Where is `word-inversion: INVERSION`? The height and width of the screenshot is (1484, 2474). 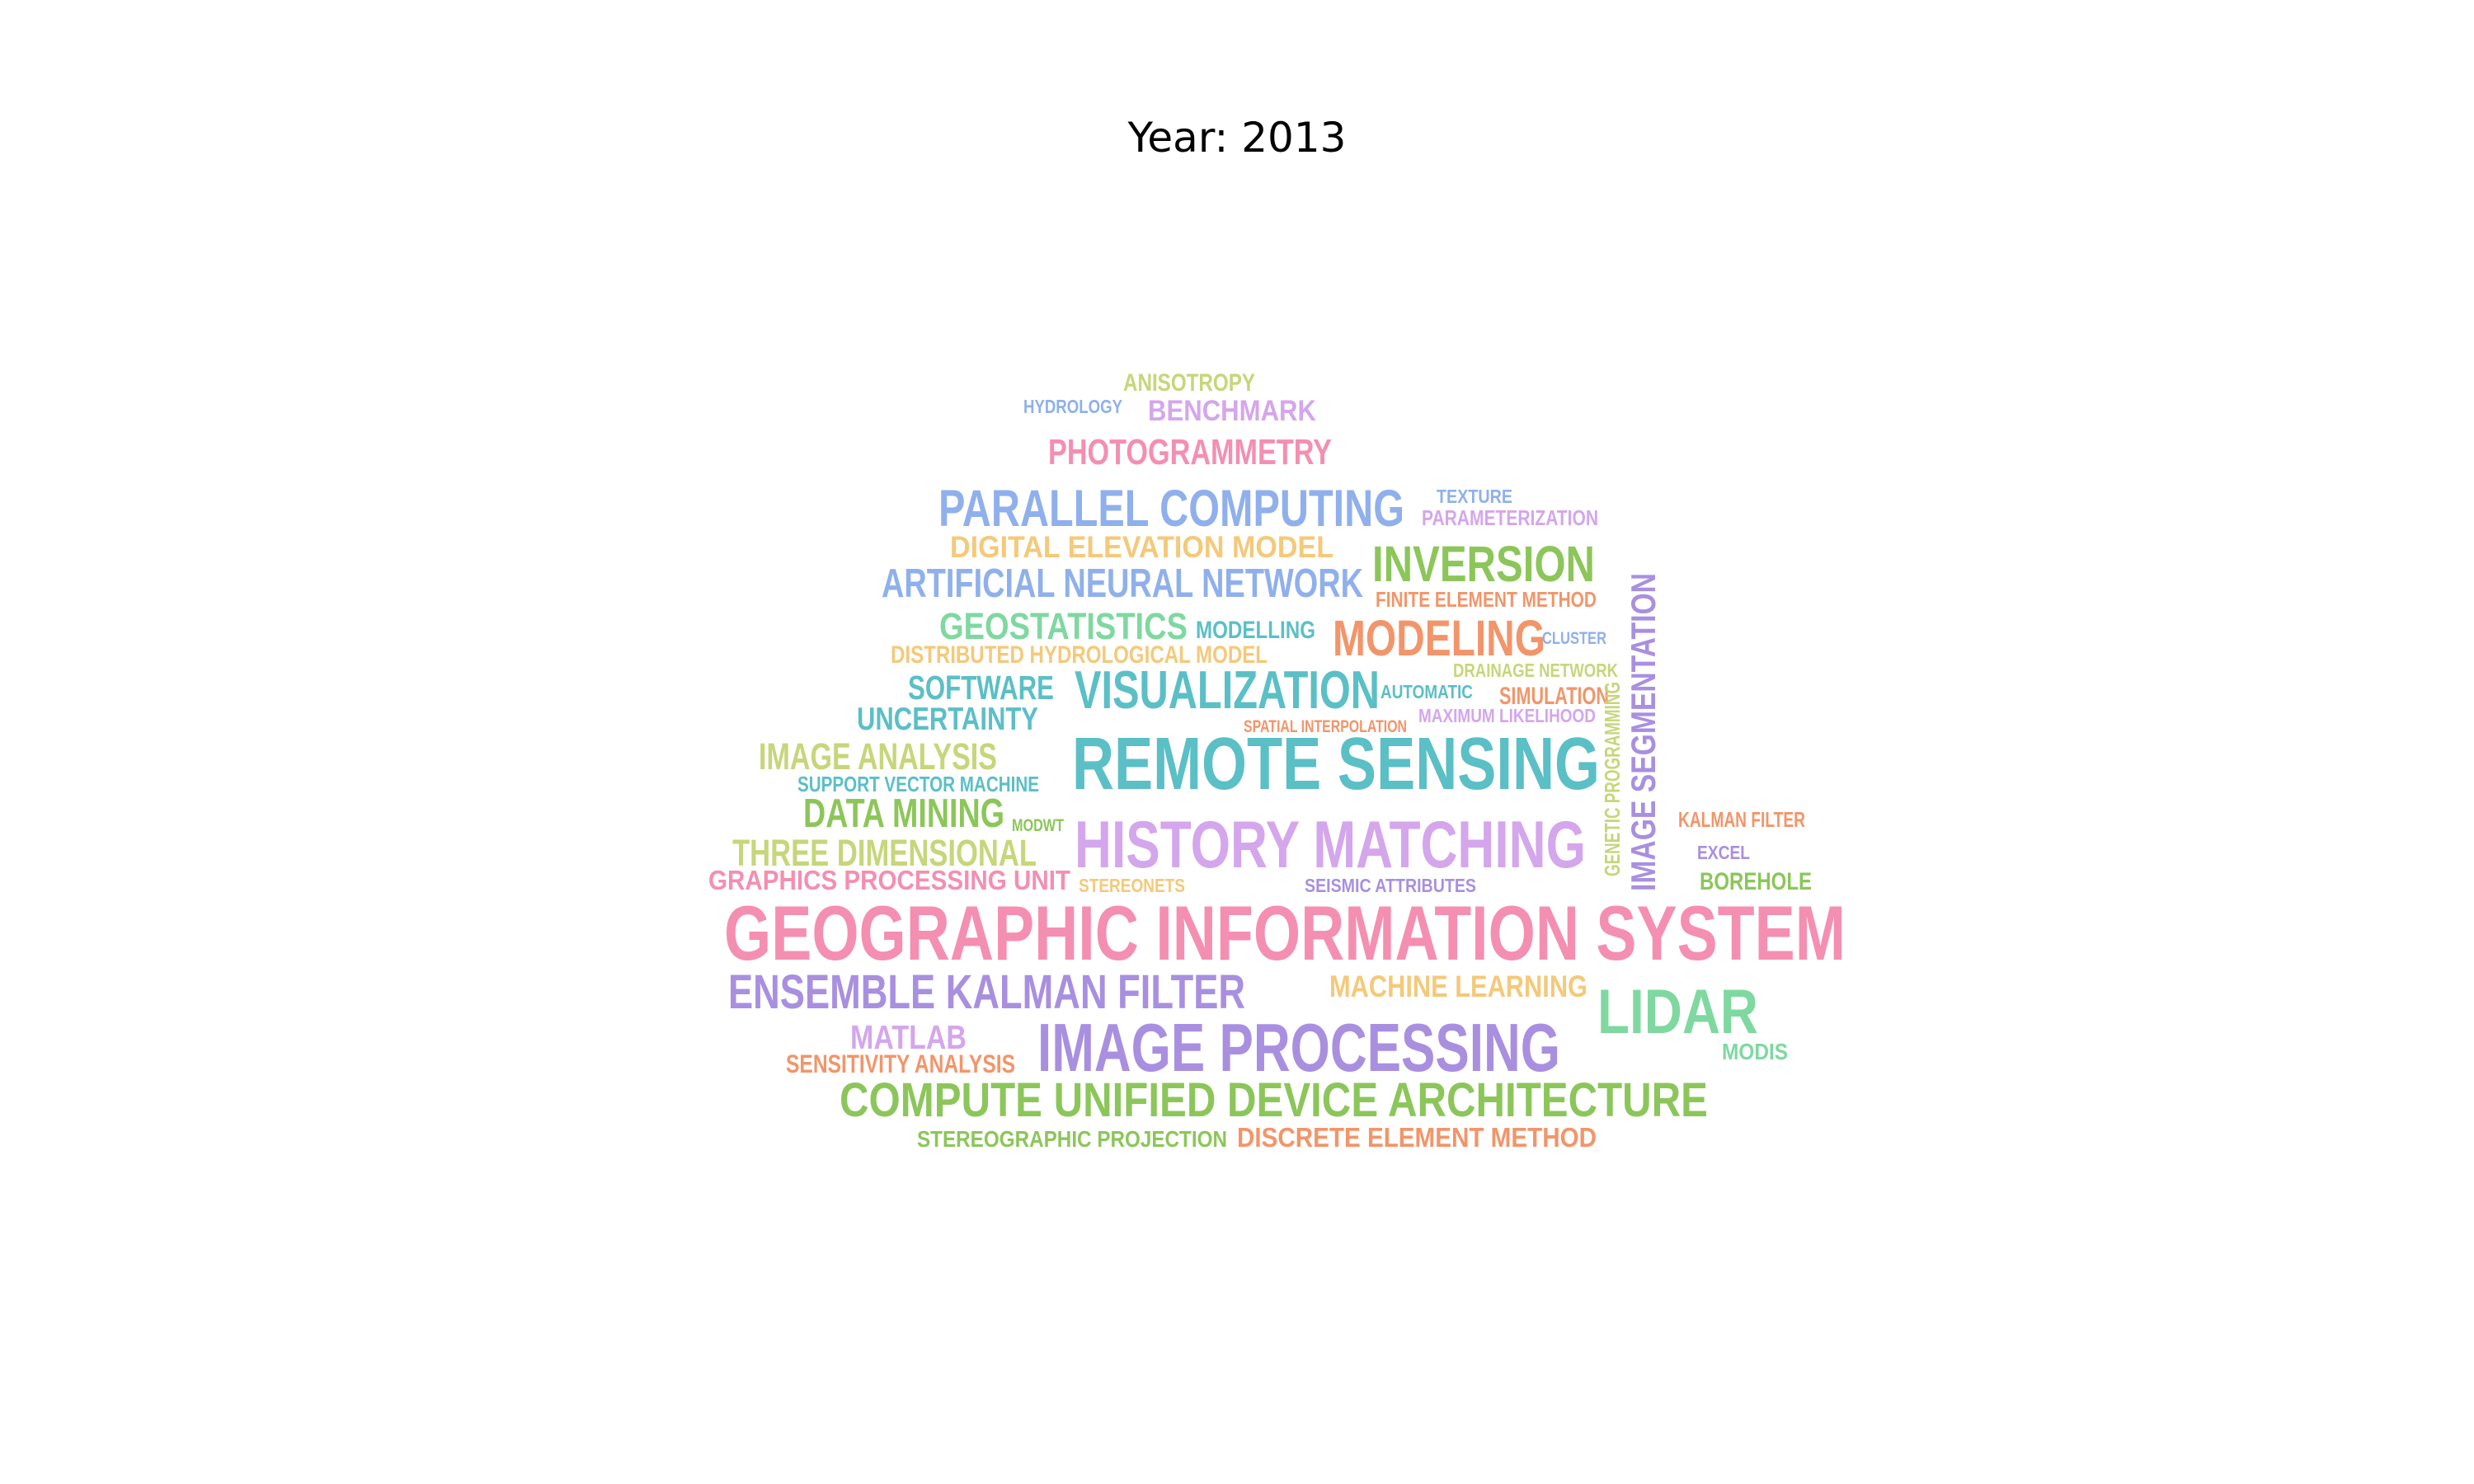 word-inversion: INVERSION is located at coordinates (1483, 564).